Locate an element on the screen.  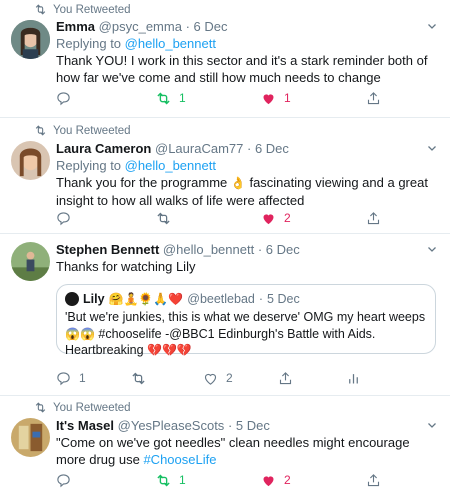
hashtag-link: #ChooseLife is located at coordinates (179, 459).